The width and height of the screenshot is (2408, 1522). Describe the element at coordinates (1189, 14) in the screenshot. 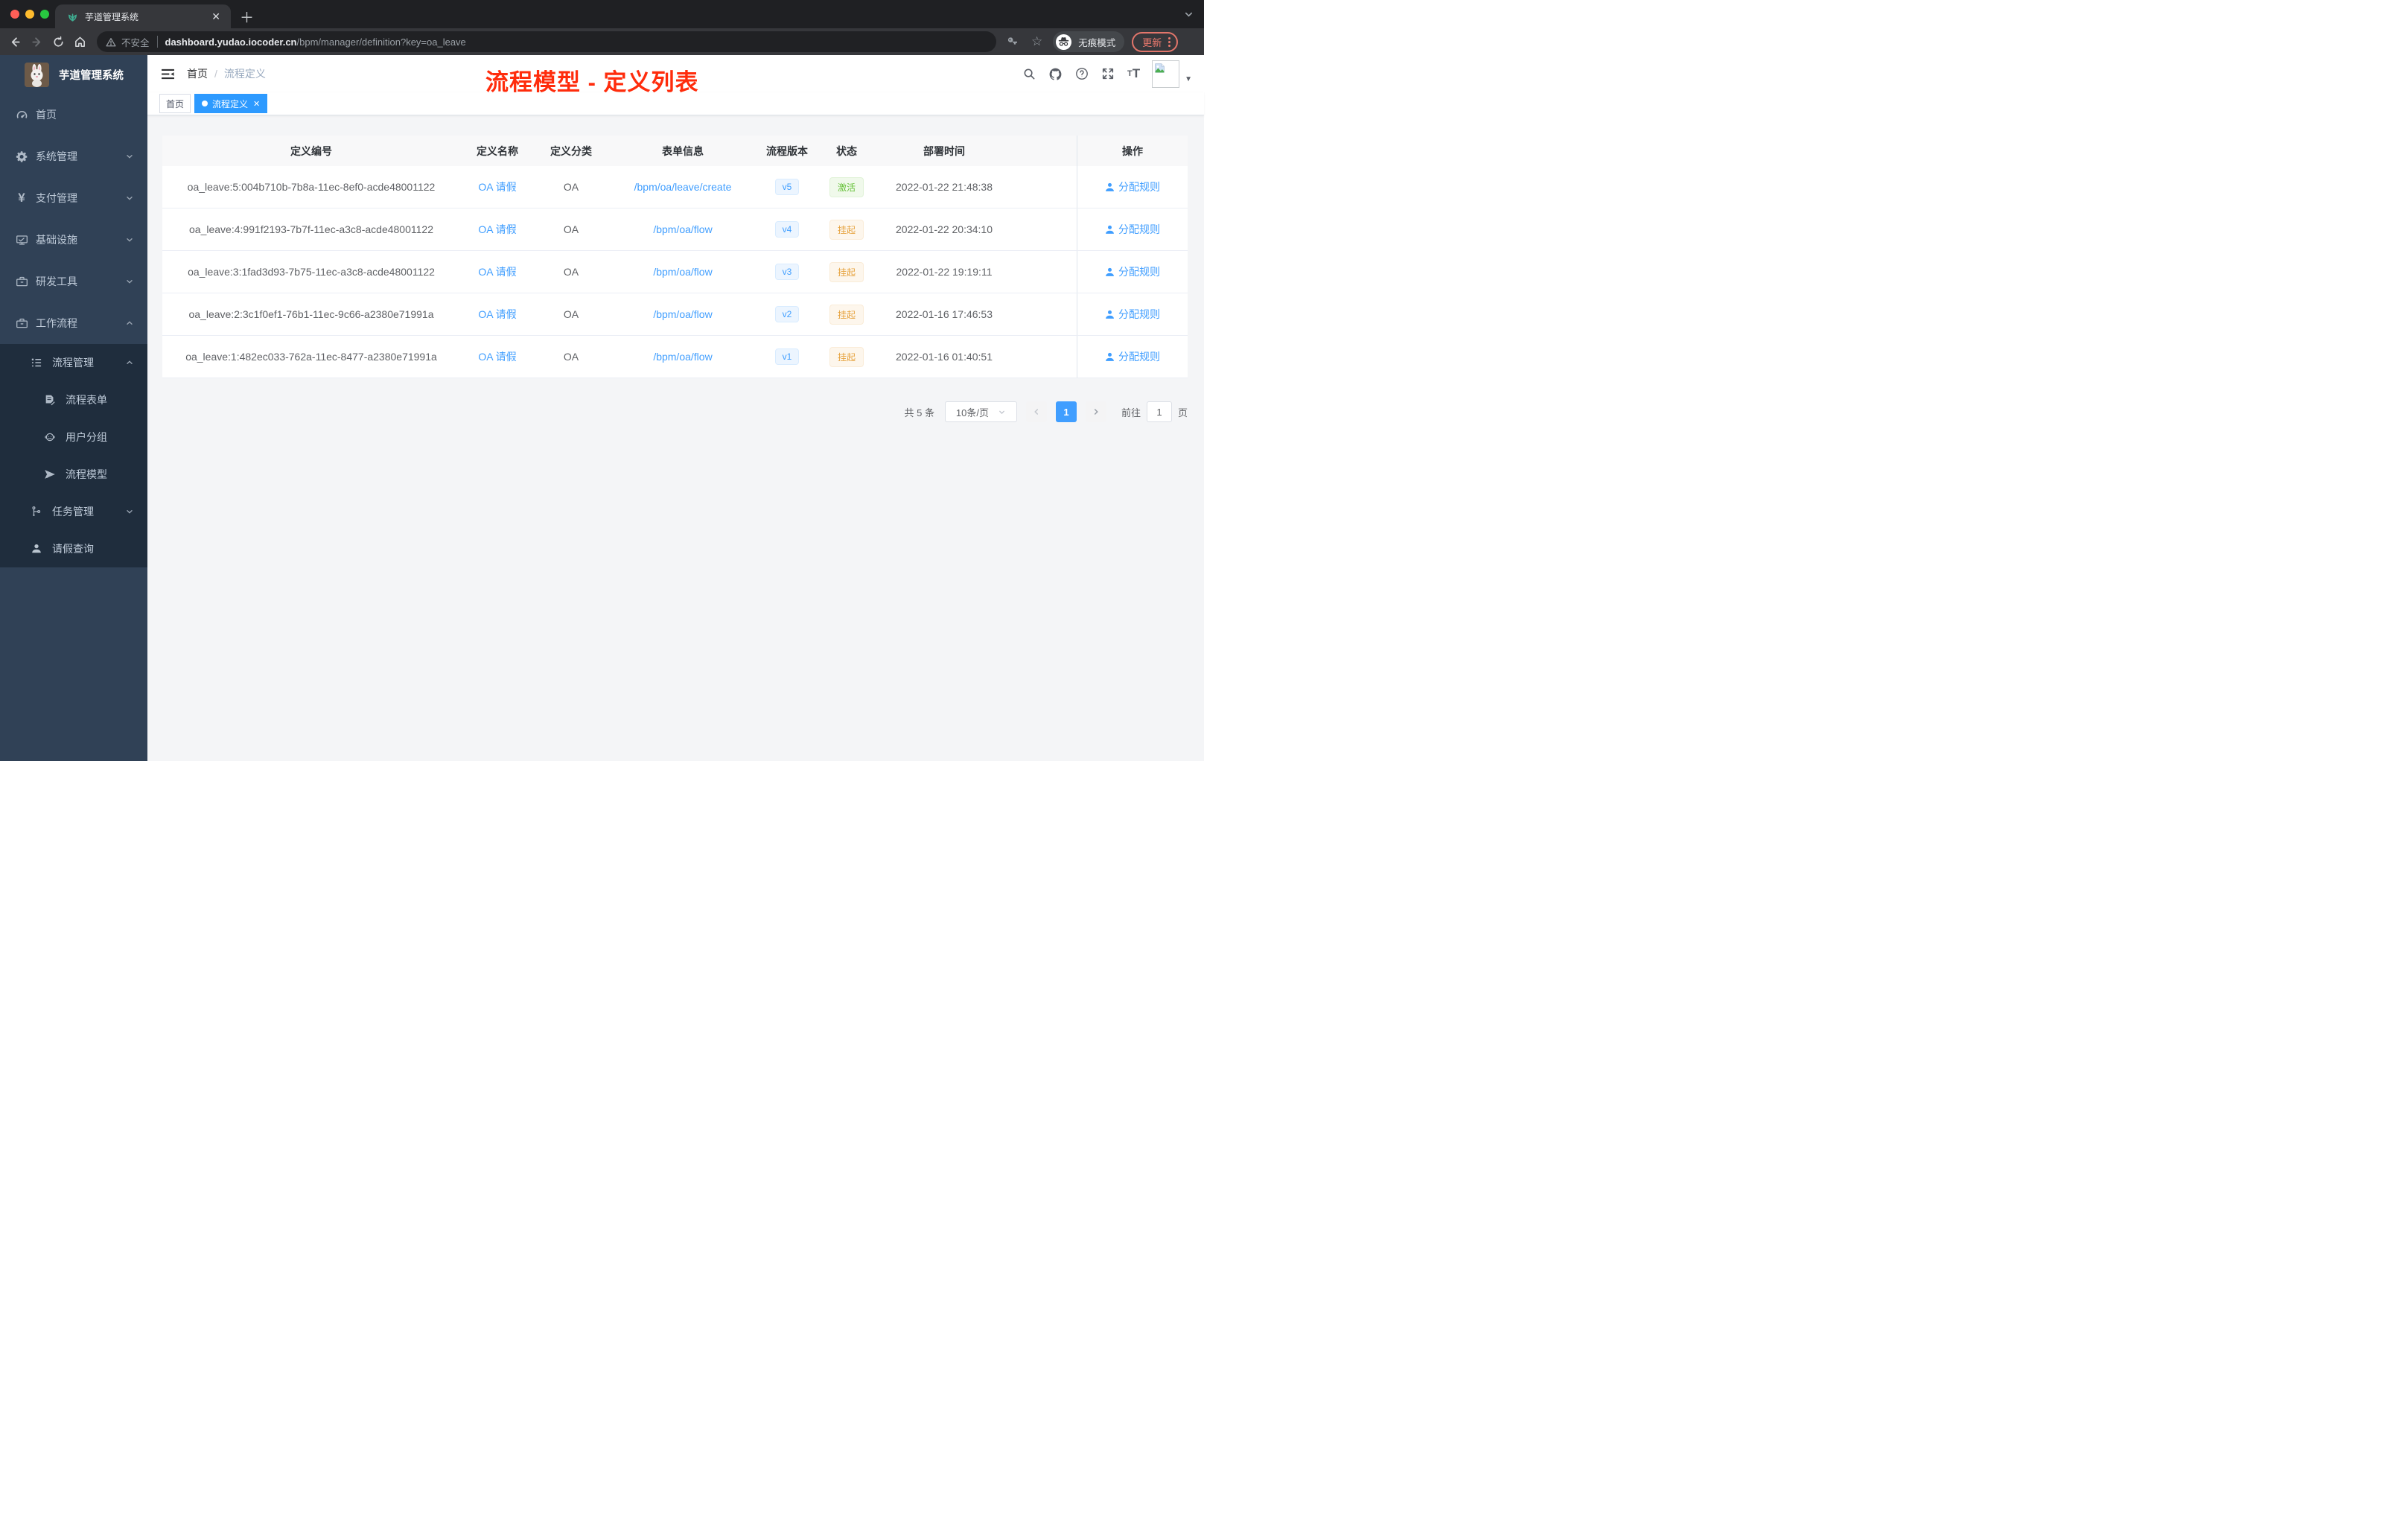

I see `tab-search-chevron-icon` at that location.